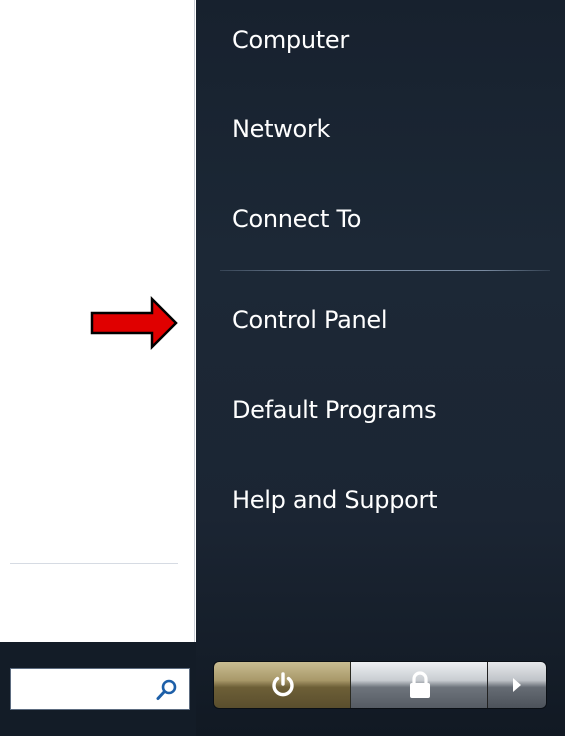  What do you see at coordinates (94, 563) in the screenshot?
I see `programs-separator` at bounding box center [94, 563].